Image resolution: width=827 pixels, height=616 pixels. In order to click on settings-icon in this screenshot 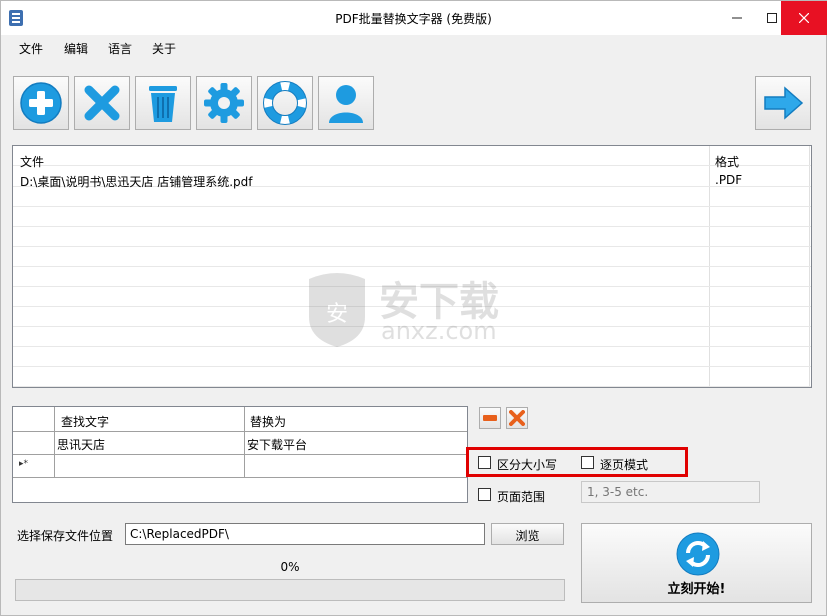, I will do `click(224, 103)`.